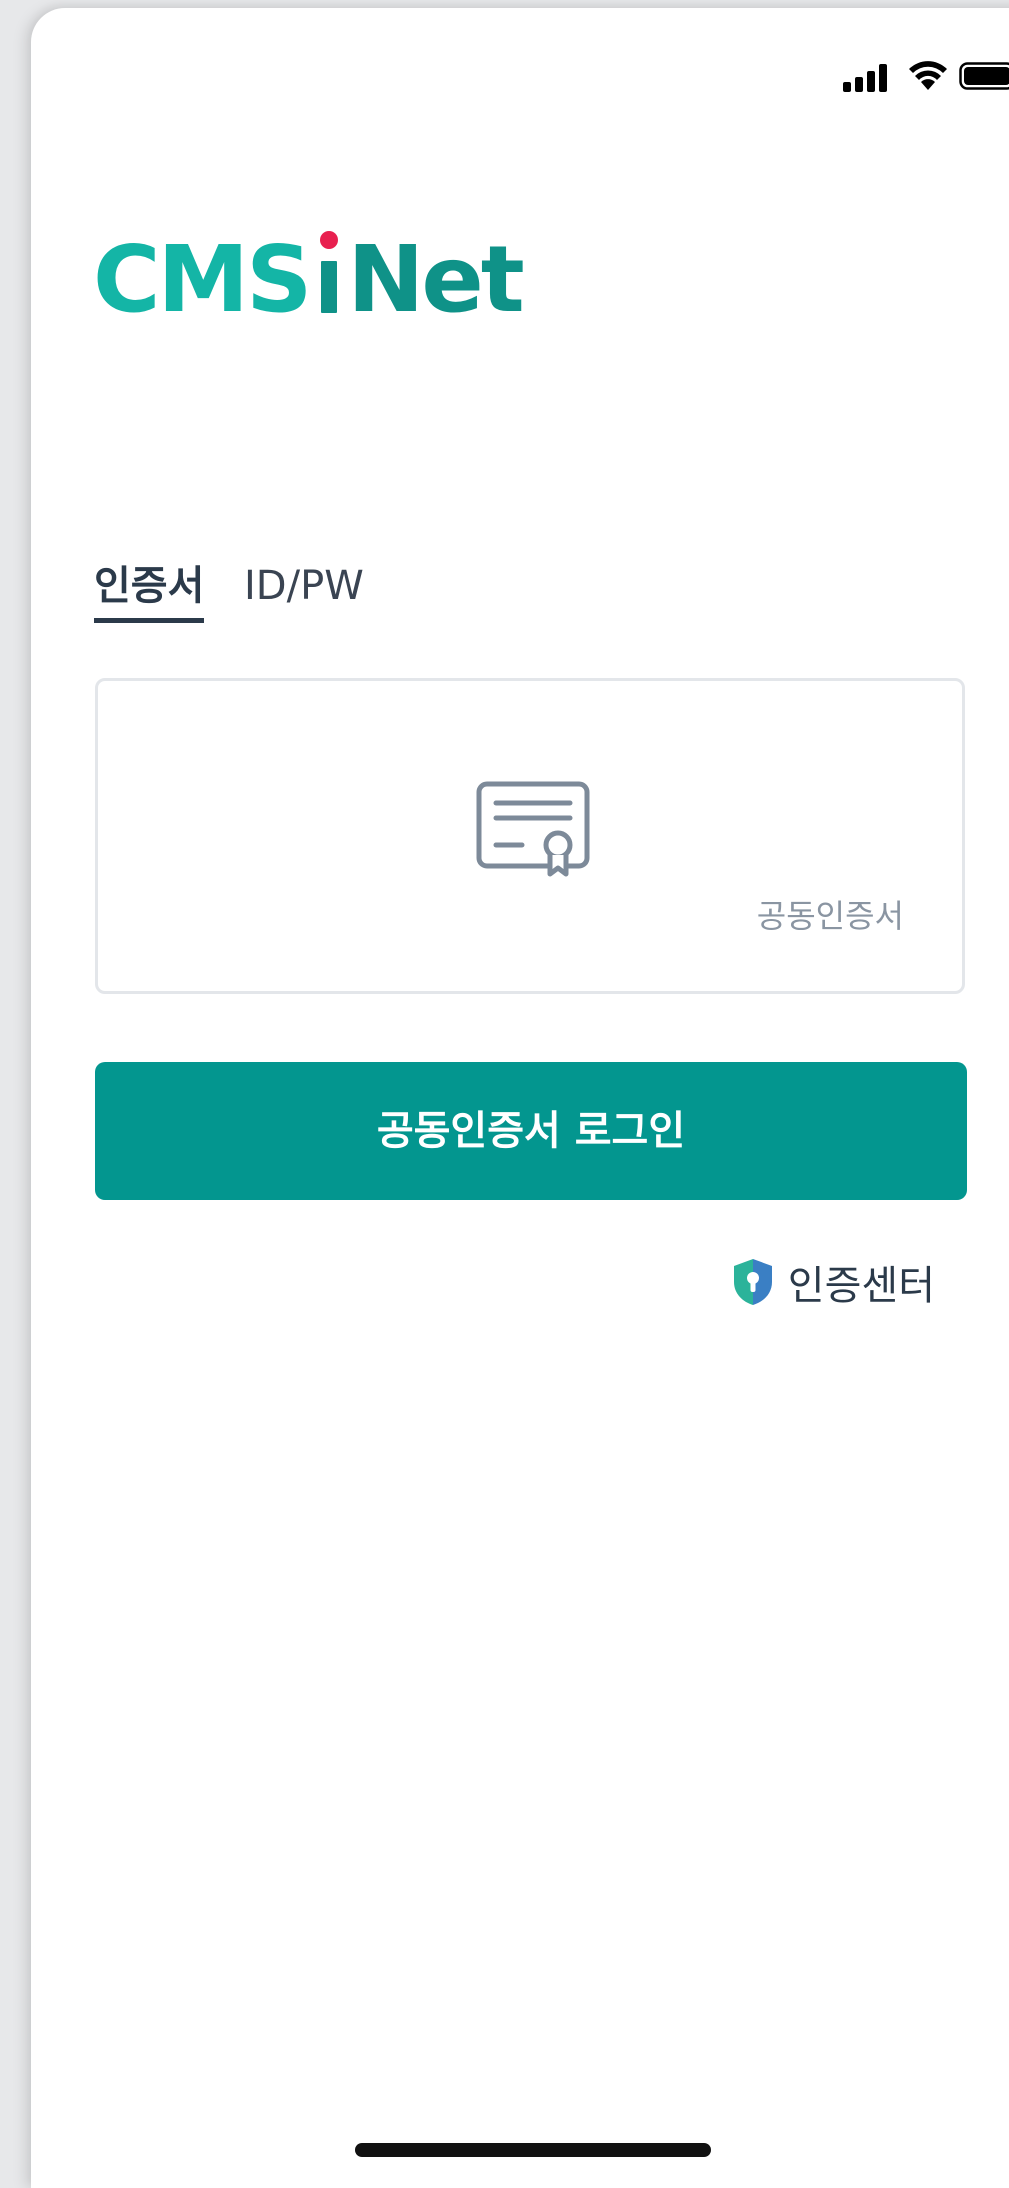  Describe the element at coordinates (149, 589) in the screenshot. I see `tab-certificate: 인증서` at that location.